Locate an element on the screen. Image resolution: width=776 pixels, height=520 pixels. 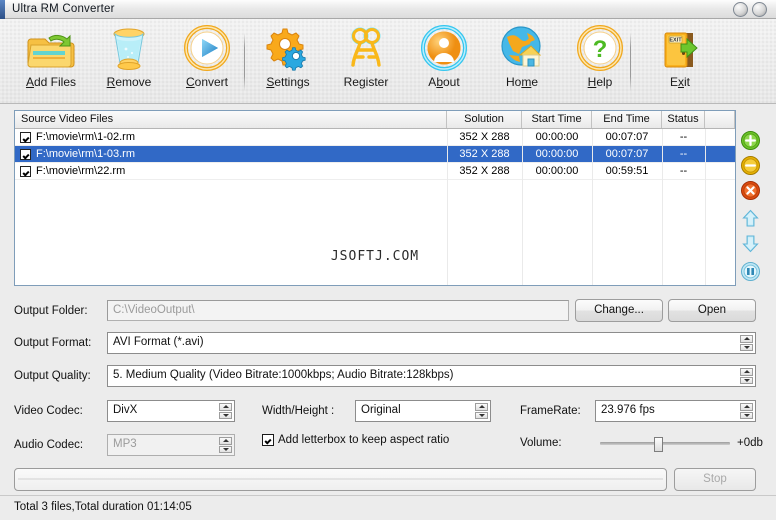
toolbar-button-remove: Remove is located at coordinates (129, 61).